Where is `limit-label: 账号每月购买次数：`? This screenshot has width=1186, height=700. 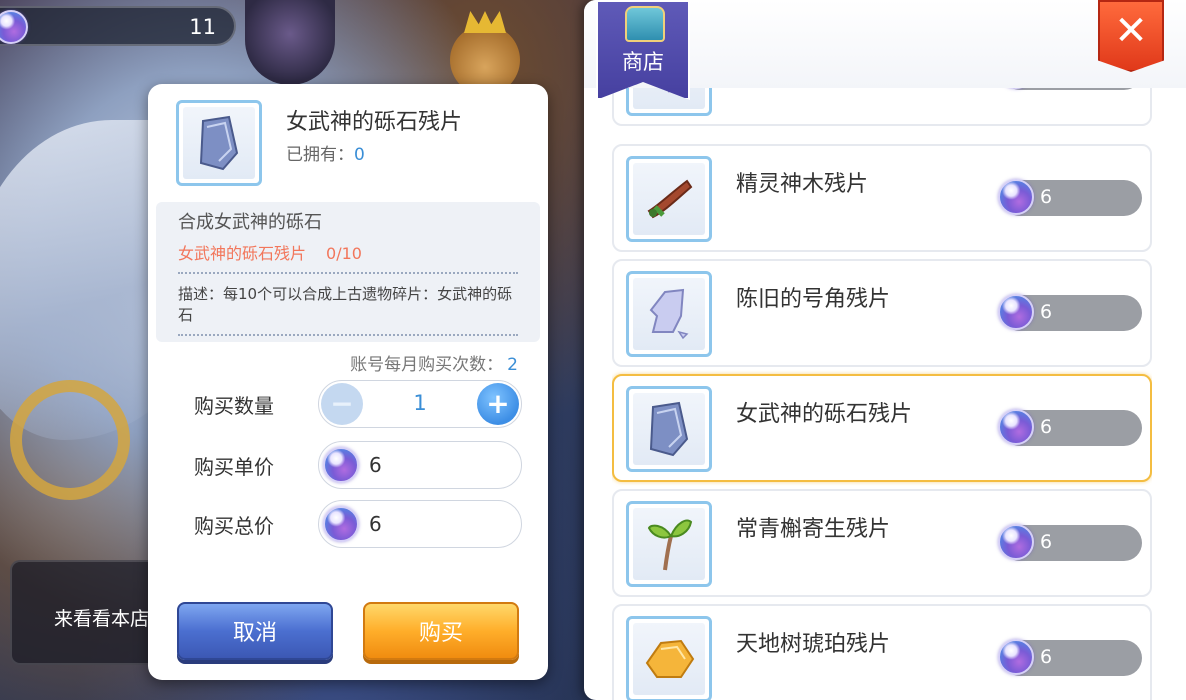 limit-label: 账号每月购买次数： is located at coordinates (427, 365).